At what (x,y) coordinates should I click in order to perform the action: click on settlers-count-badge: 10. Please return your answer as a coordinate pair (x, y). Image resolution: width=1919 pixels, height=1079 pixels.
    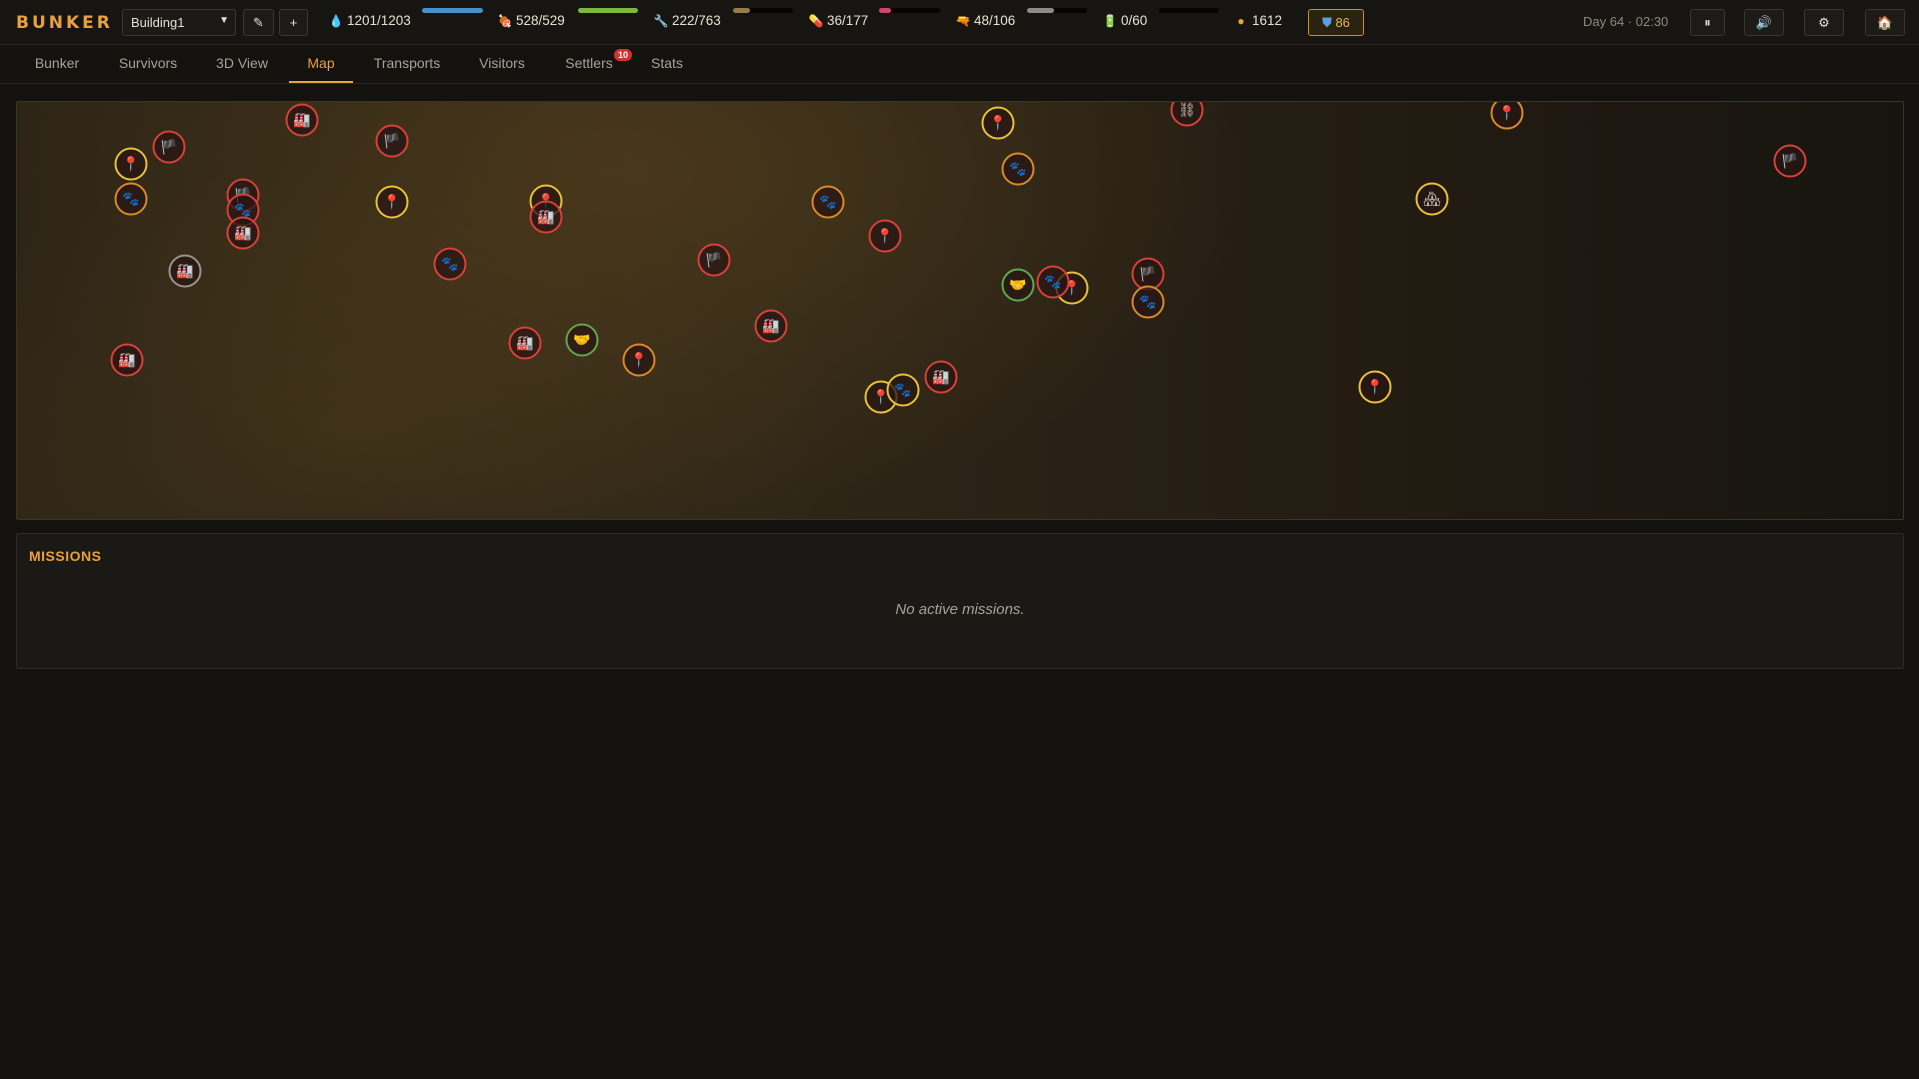
    Looking at the image, I should click on (622, 55).